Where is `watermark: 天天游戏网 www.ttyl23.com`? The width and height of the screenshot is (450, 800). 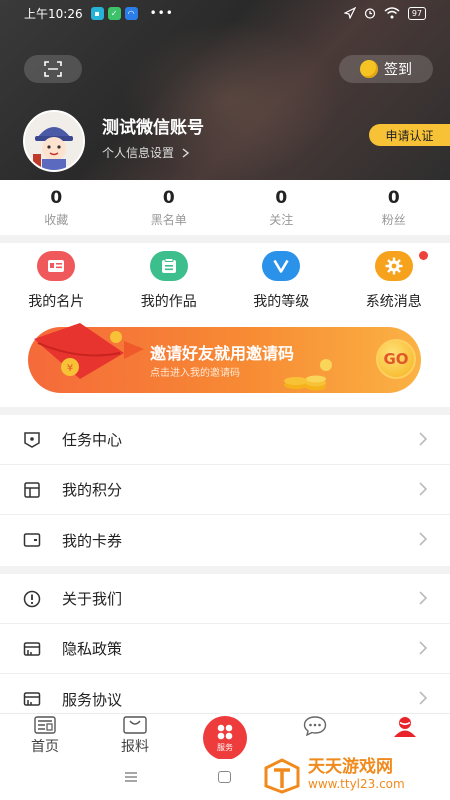 watermark: 天天游戏网 www.ttyl23.com is located at coordinates (355, 774).